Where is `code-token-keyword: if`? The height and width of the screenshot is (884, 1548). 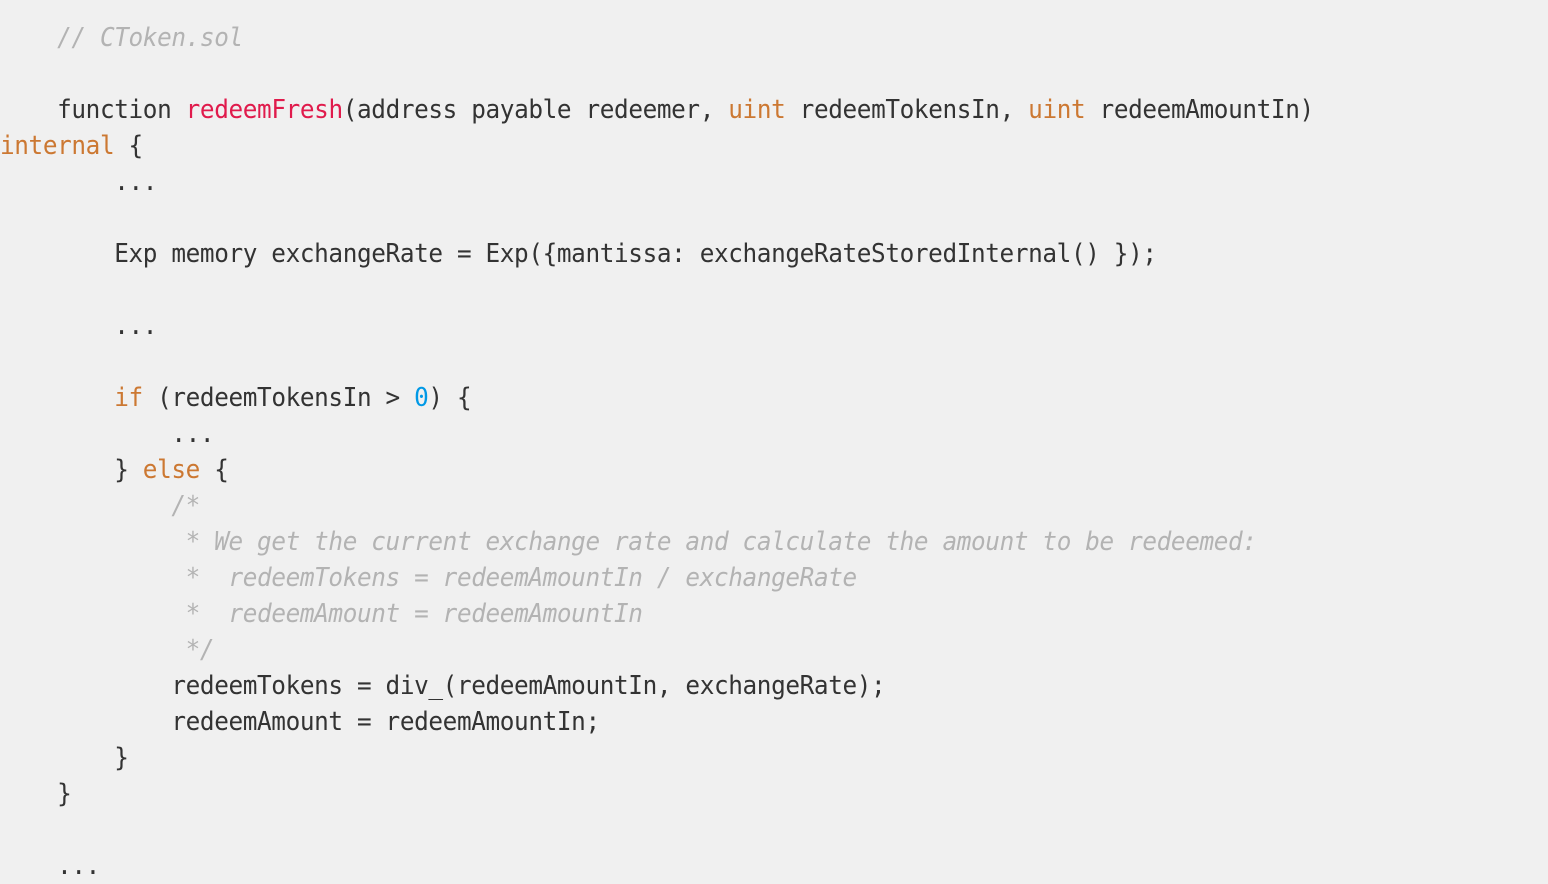 code-token-keyword: if is located at coordinates (128, 398).